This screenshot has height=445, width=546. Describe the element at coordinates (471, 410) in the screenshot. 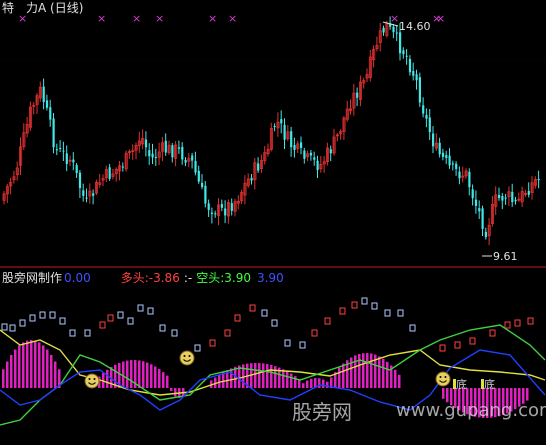

I see `watermark-url: www.gupang.com` at that location.